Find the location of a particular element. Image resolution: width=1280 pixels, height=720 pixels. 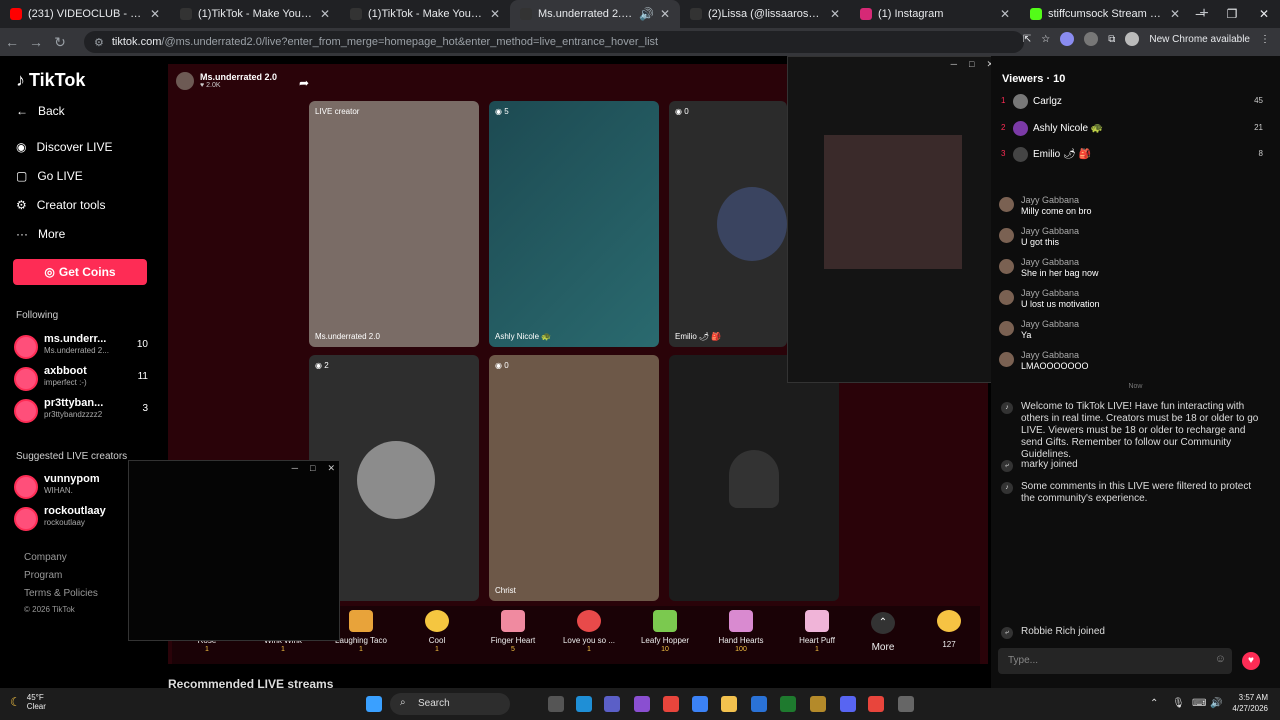

footer-terms-link: Terms & Policies is located at coordinates (61, 593).